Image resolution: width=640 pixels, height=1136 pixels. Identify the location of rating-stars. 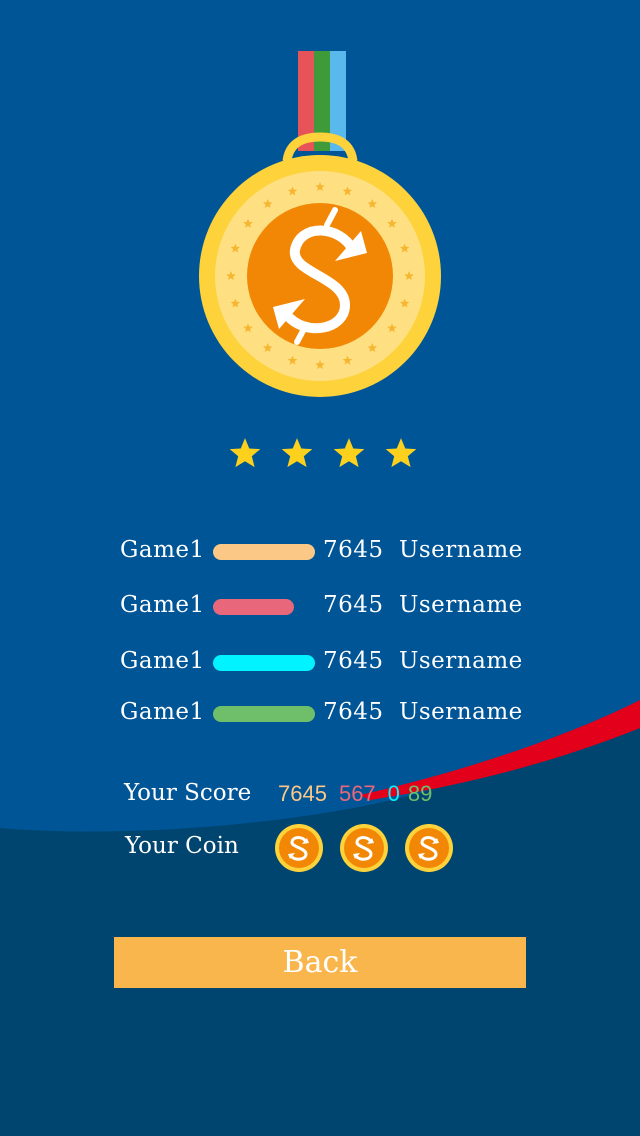
(323, 454).